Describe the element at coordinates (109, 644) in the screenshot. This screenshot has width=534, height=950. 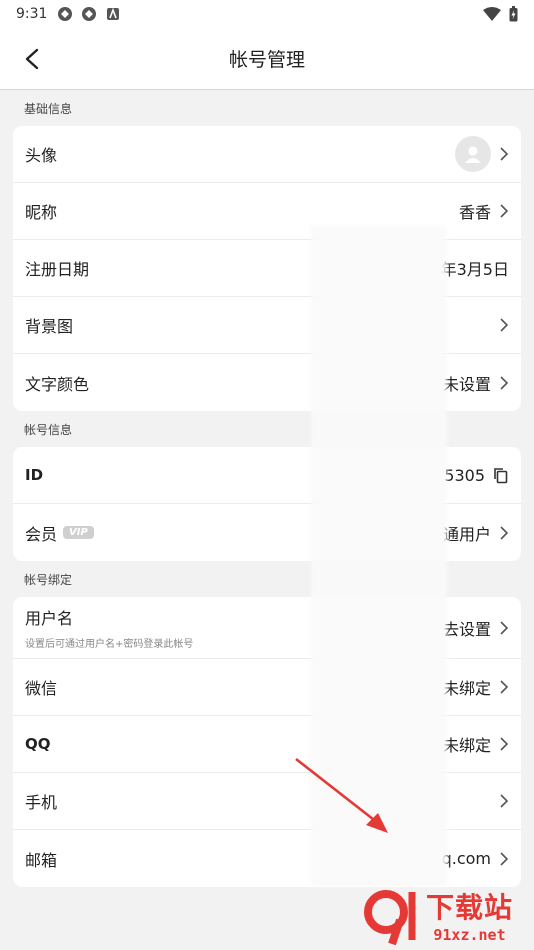
I see `row-hint: 设置后可通过用户名+密码登录此帐号` at that location.